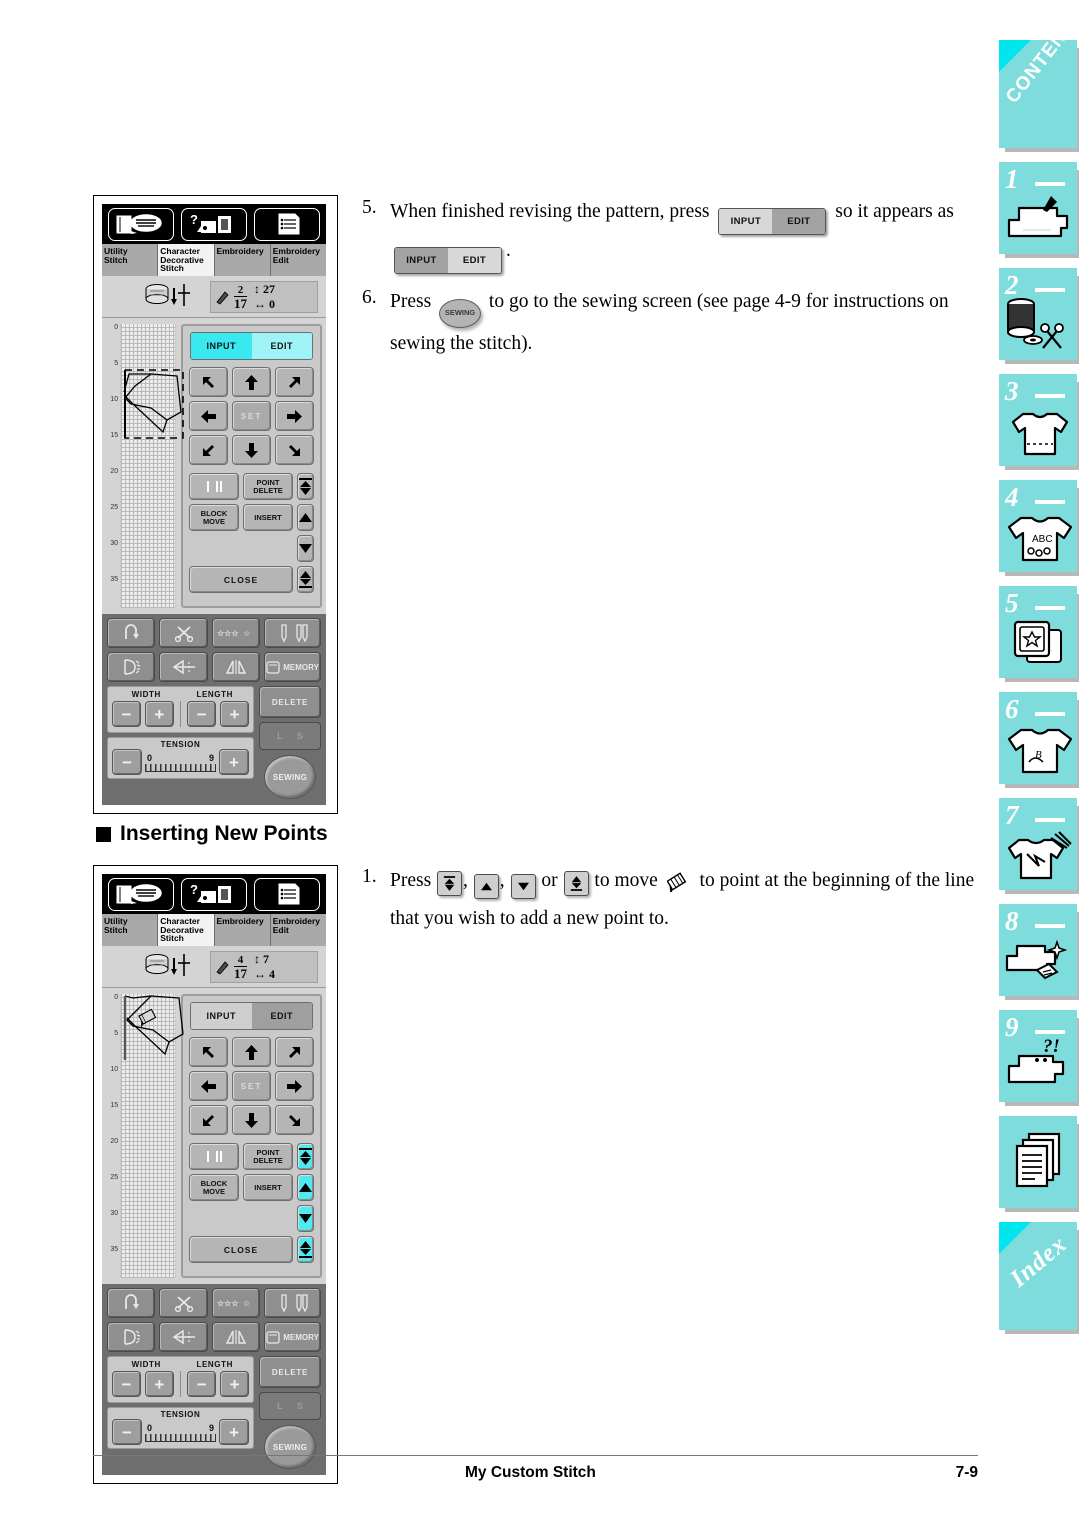 The image size is (1080, 1523). Describe the element at coordinates (290, 777) in the screenshot. I see `sewing-button: SEWING` at that location.